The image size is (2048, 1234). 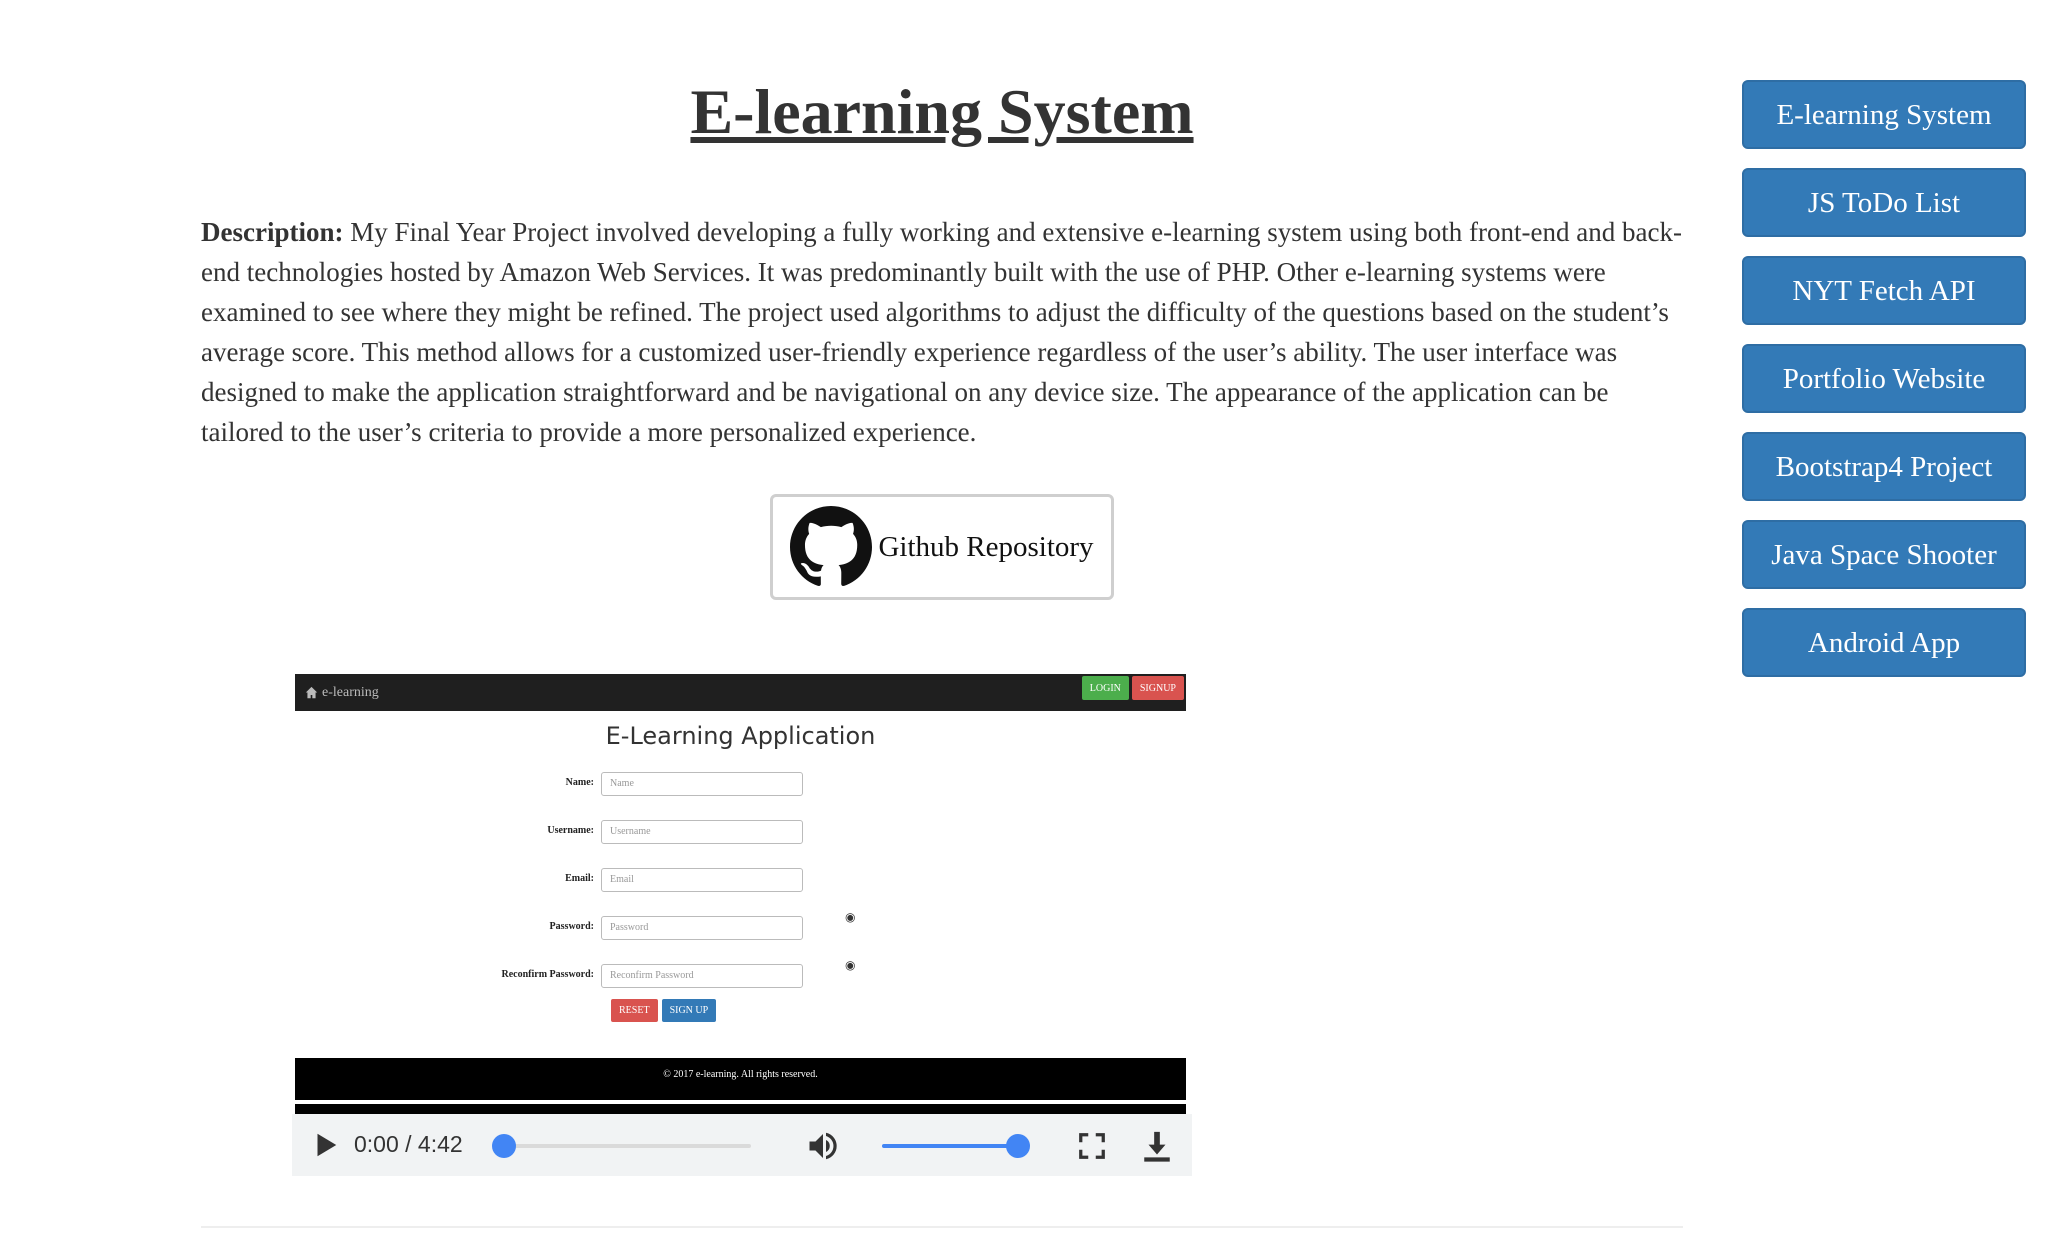 I want to click on github-icon, so click(x=831, y=546).